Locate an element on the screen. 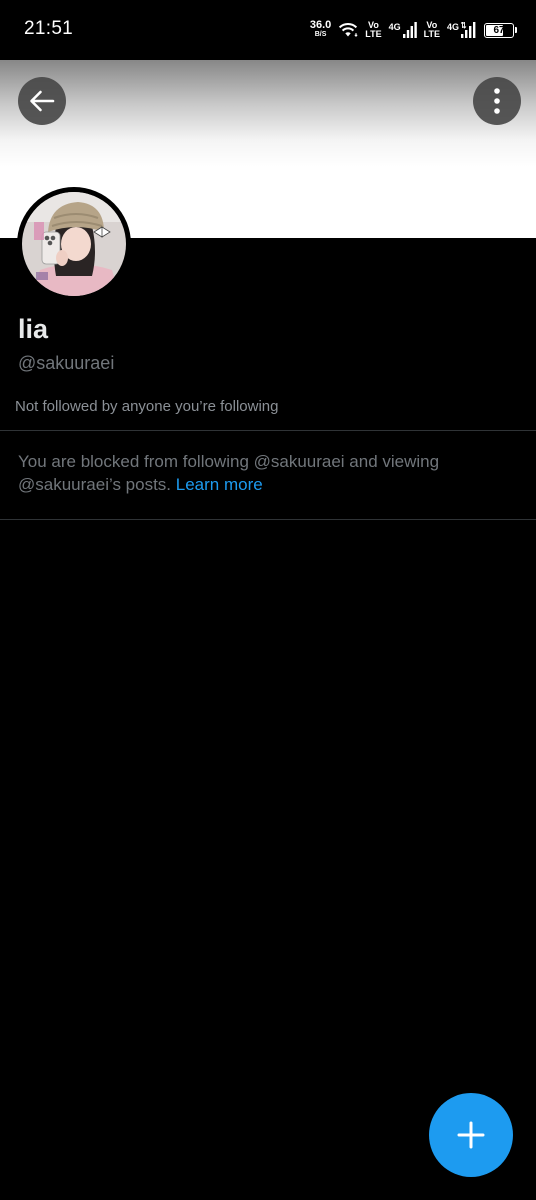 This screenshot has width=536, height=1200. status-icons: 36.0 B/S Vo LTE 4G Vo LTE 4G 67 is located at coordinates (413, 30).